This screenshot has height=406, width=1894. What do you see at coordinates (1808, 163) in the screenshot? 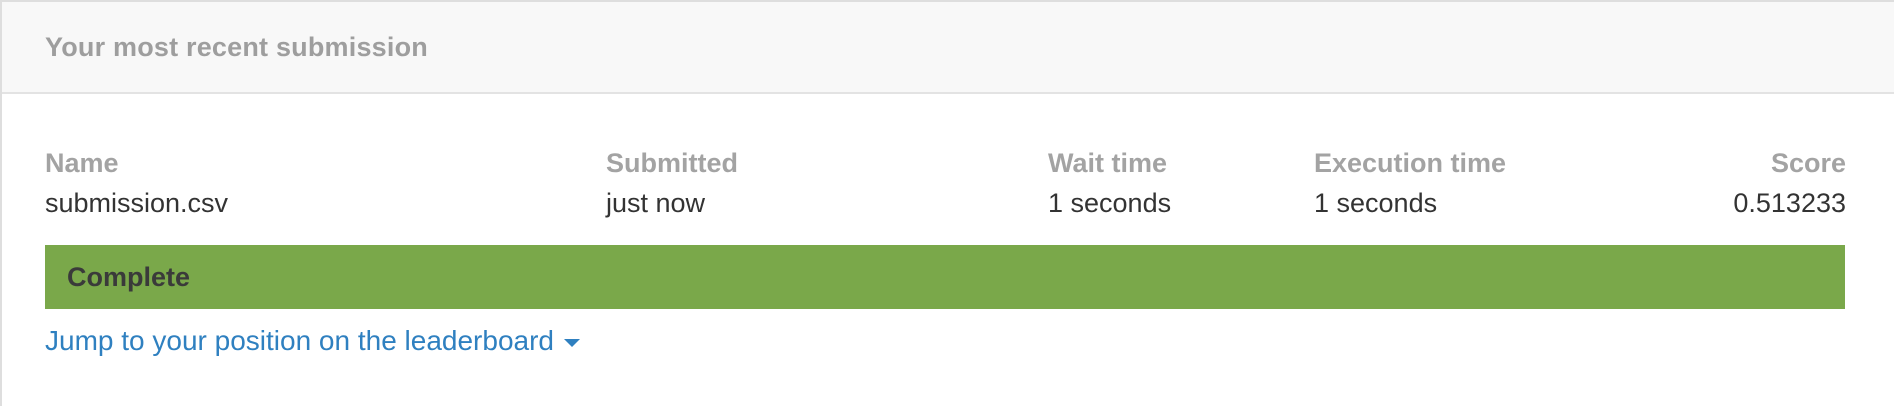
I see `score-header: Score` at bounding box center [1808, 163].